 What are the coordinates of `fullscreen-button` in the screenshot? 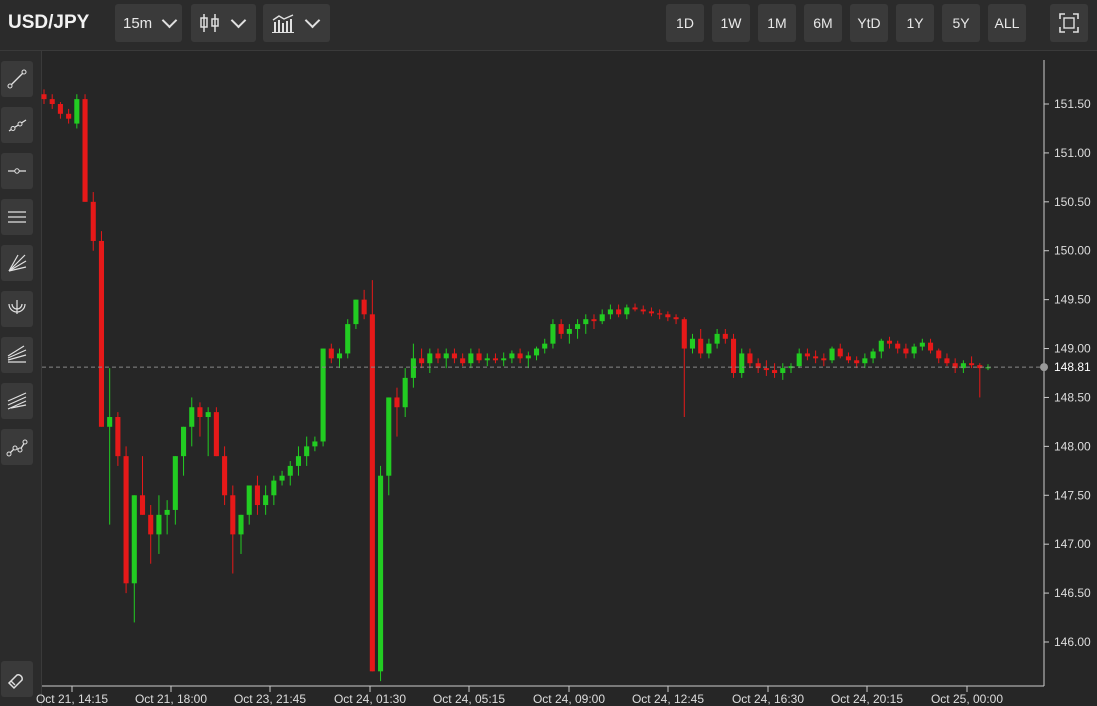 It's located at (1069, 23).